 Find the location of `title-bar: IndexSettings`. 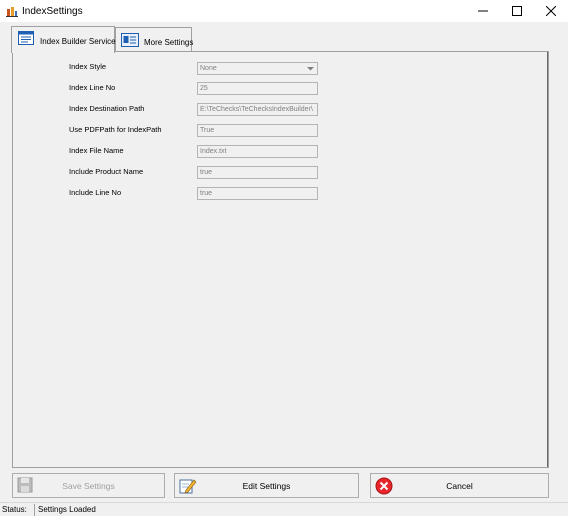

title-bar: IndexSettings is located at coordinates (284, 11).